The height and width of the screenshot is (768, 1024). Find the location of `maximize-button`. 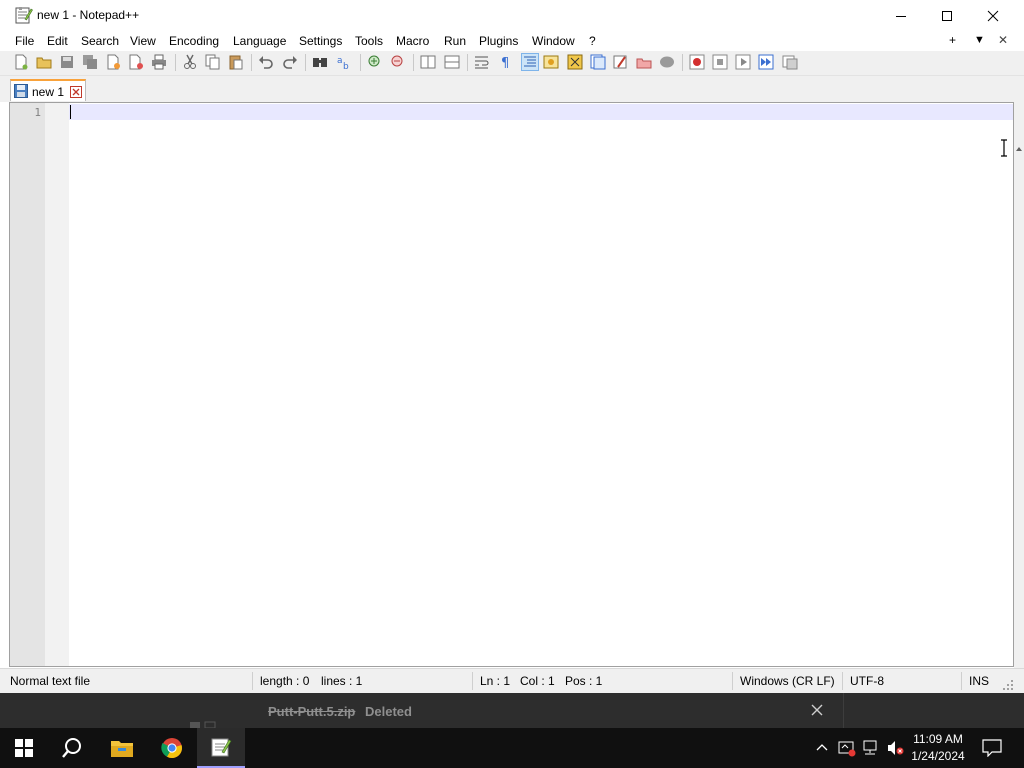

maximize-button is located at coordinates (947, 15).